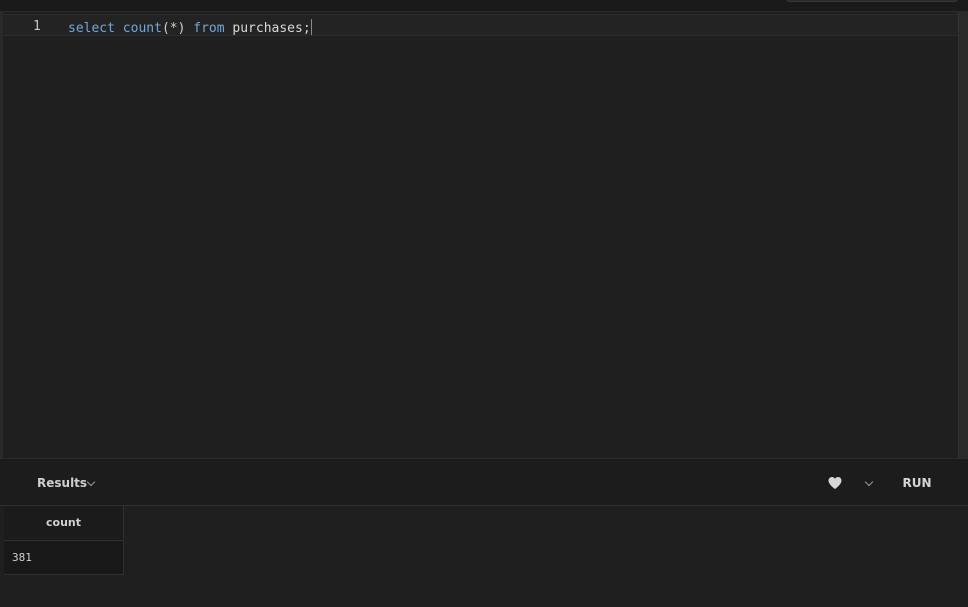  I want to click on table-cell: 381, so click(64, 557).